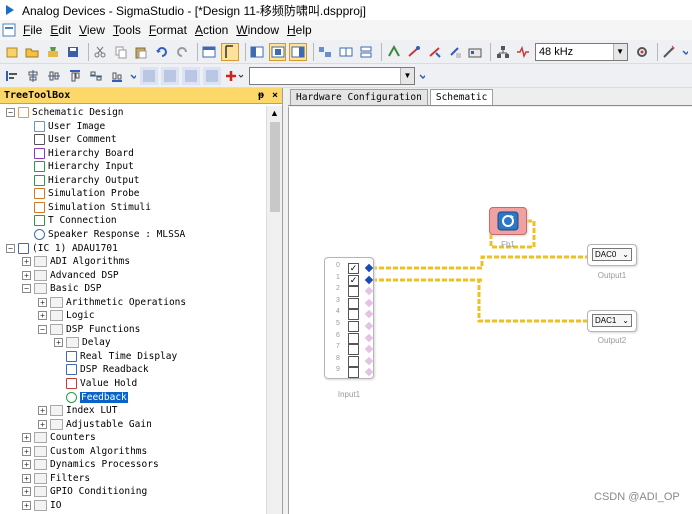 This screenshot has height=514, width=692. What do you see at coordinates (275, 167) in the screenshot?
I see `scroll-thumb` at bounding box center [275, 167].